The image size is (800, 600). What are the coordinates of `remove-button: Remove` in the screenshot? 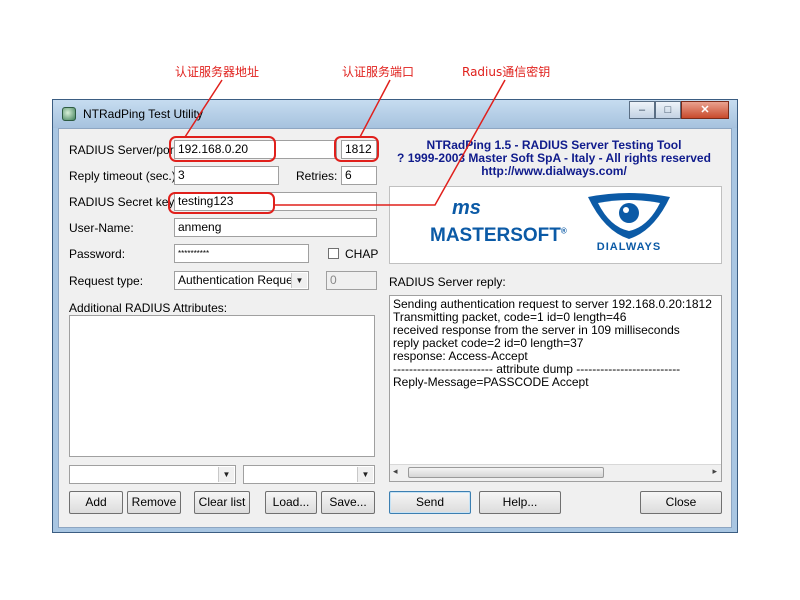 It's located at (154, 502).